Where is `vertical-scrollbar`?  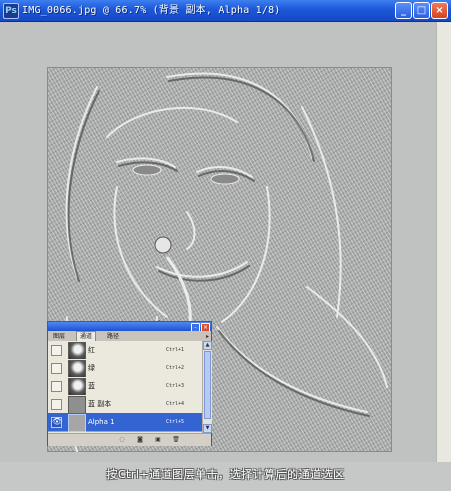
vertical-scrollbar is located at coordinates (443, 242).